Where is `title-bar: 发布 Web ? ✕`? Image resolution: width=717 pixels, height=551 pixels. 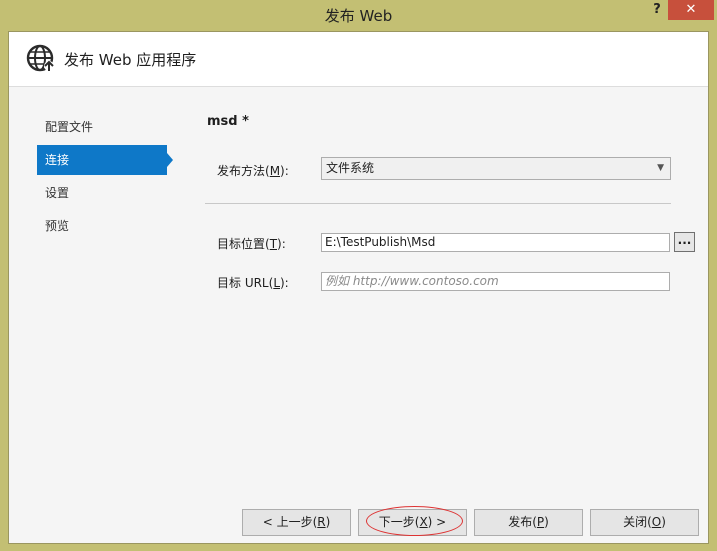
title-bar: 发布 Web ? ✕ is located at coordinates (358, 14).